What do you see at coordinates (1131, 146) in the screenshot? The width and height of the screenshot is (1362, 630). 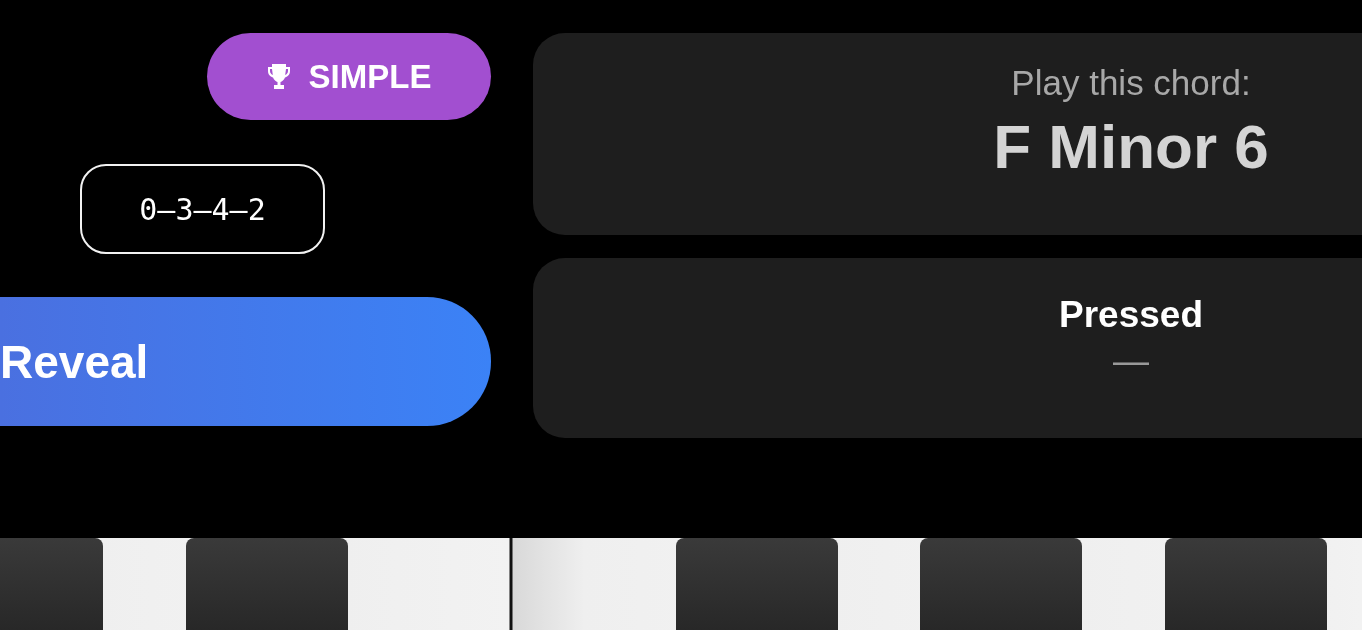 I see `chord-name: F Minor 6` at bounding box center [1131, 146].